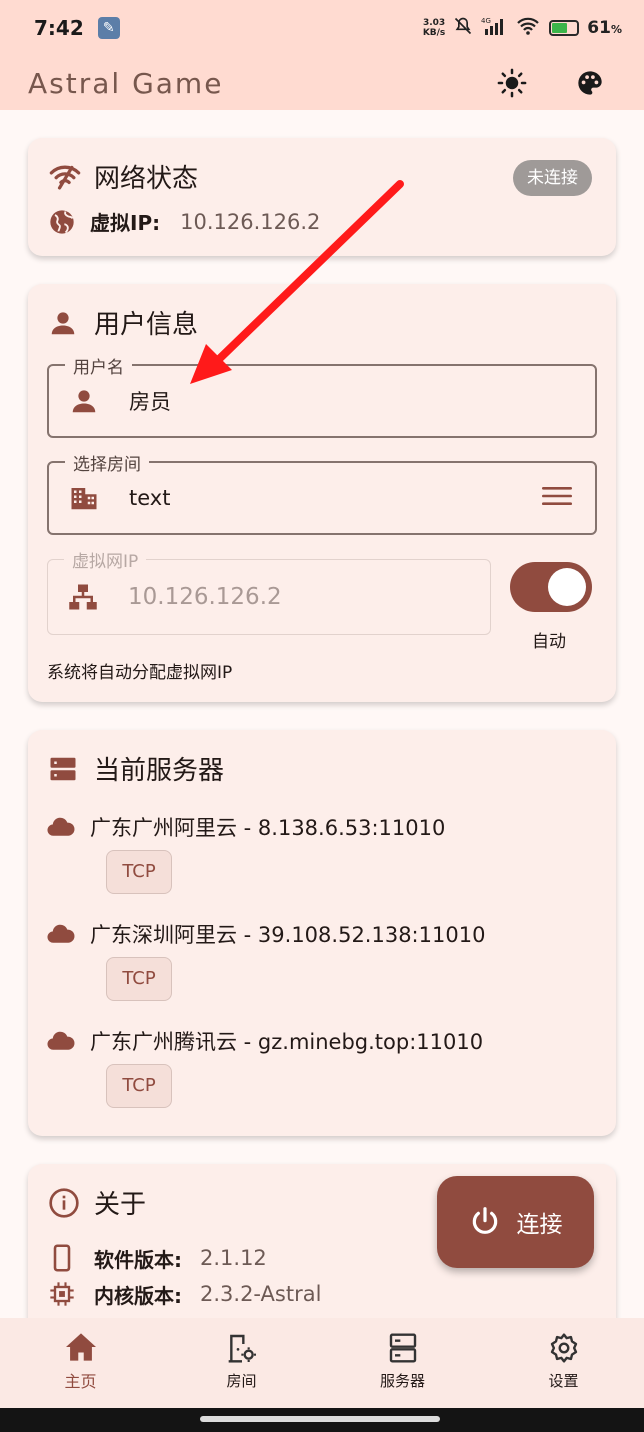  What do you see at coordinates (80, 1347) in the screenshot?
I see `home-icon` at bounding box center [80, 1347].